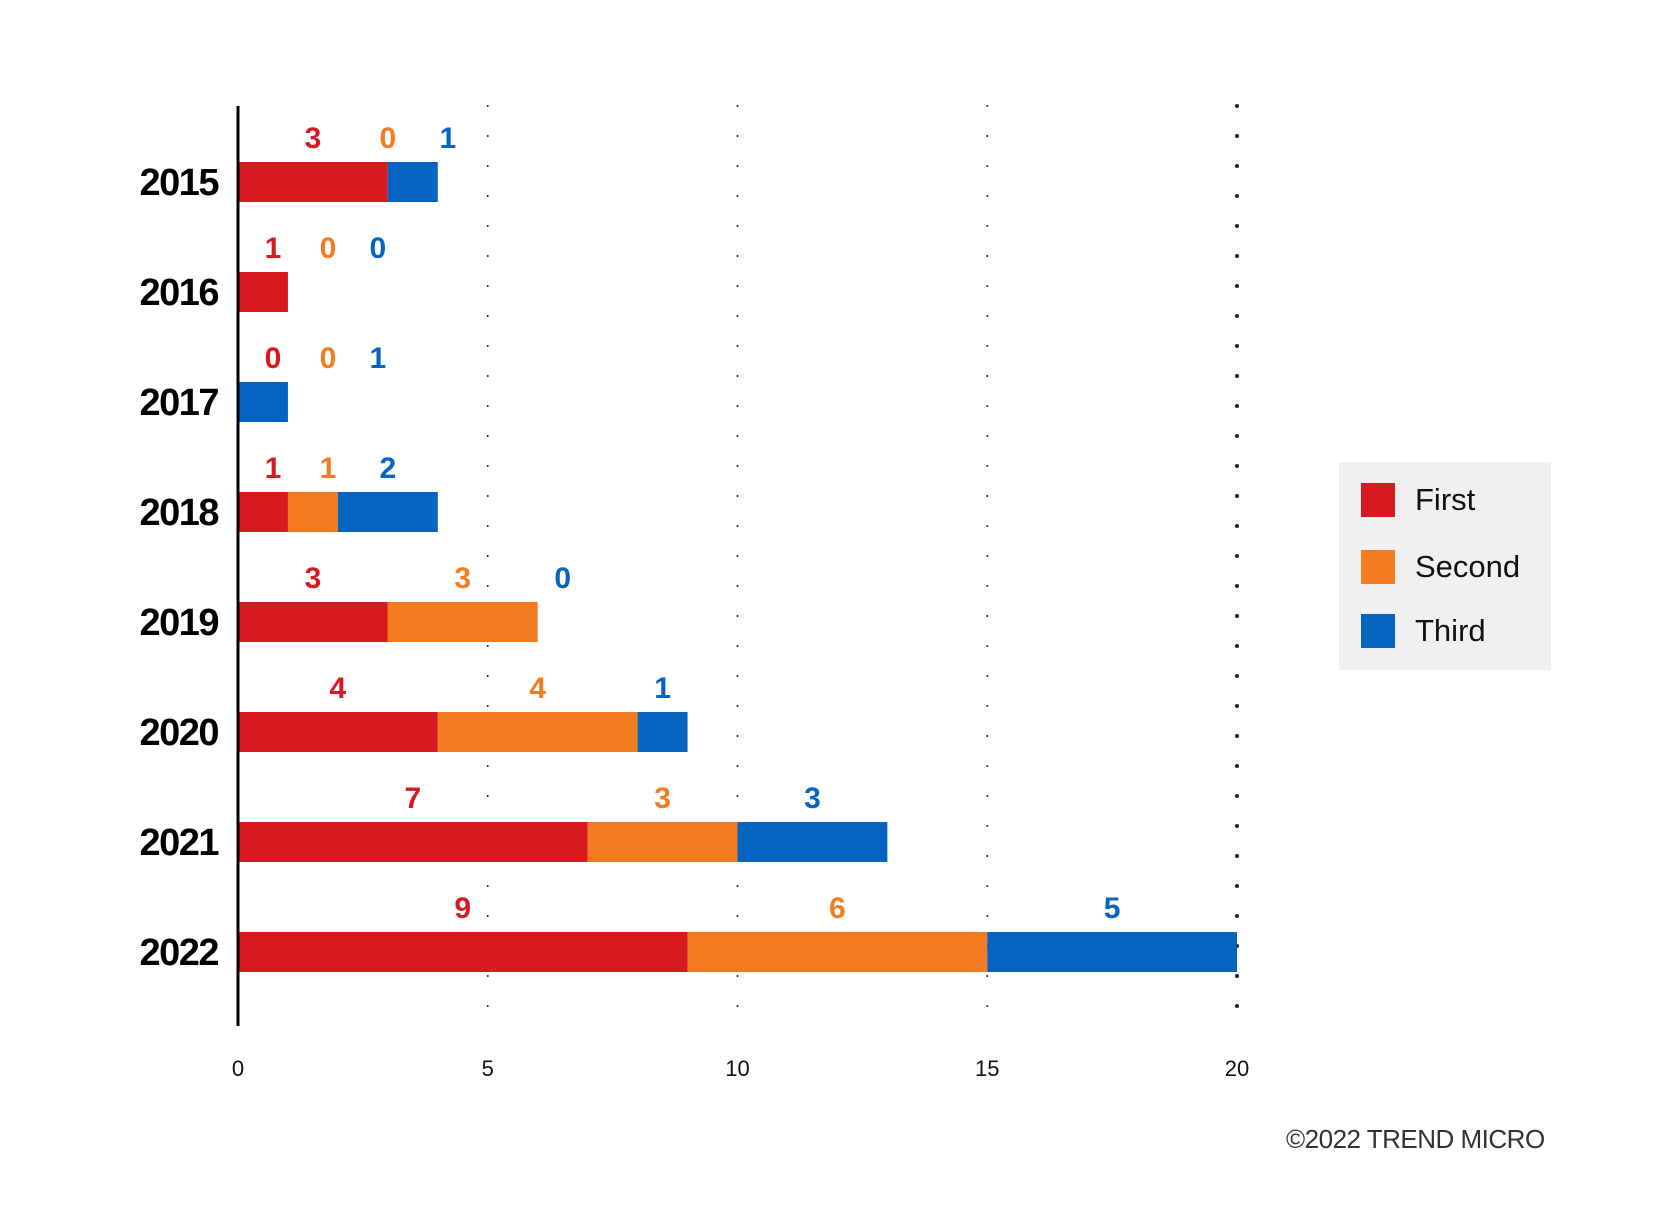  Describe the element at coordinates (1378, 500) in the screenshot. I see `legend-swatch-first` at that location.